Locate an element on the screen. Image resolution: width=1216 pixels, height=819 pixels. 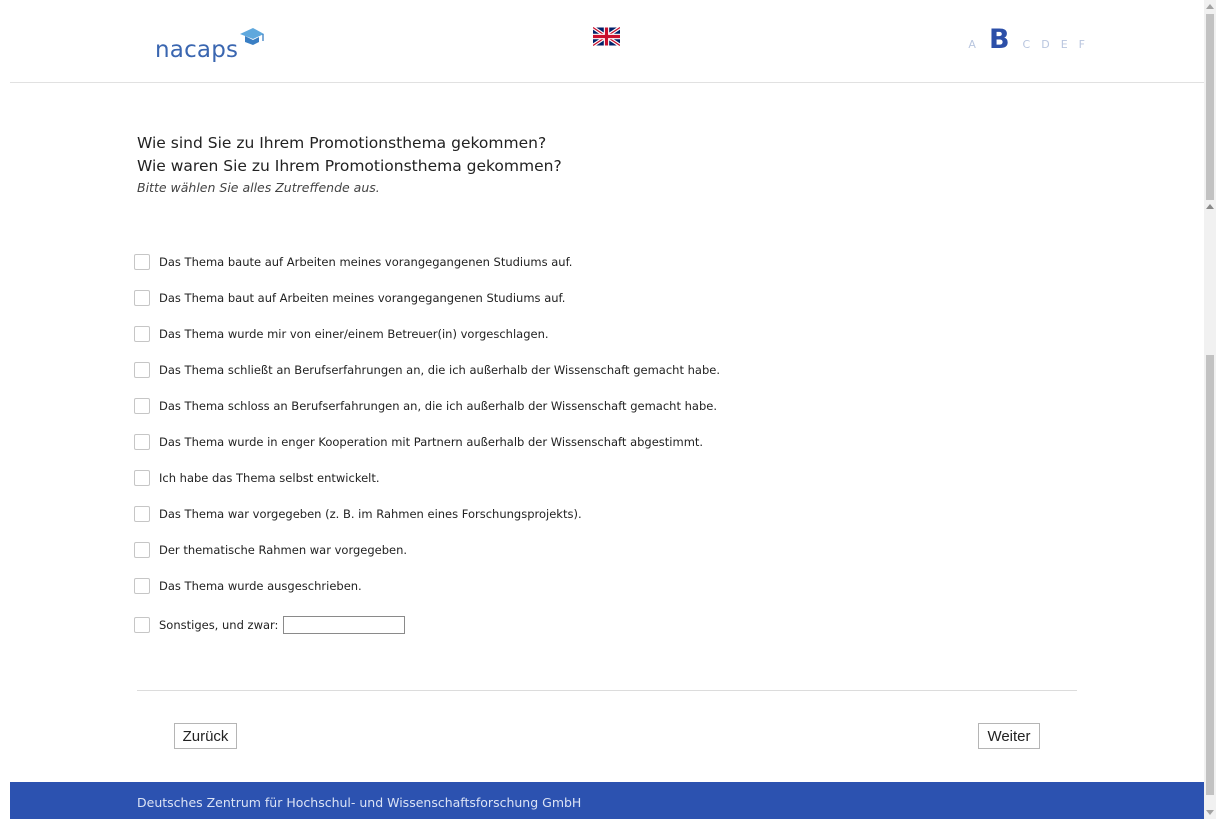
next-button: Weiter is located at coordinates (1009, 736).